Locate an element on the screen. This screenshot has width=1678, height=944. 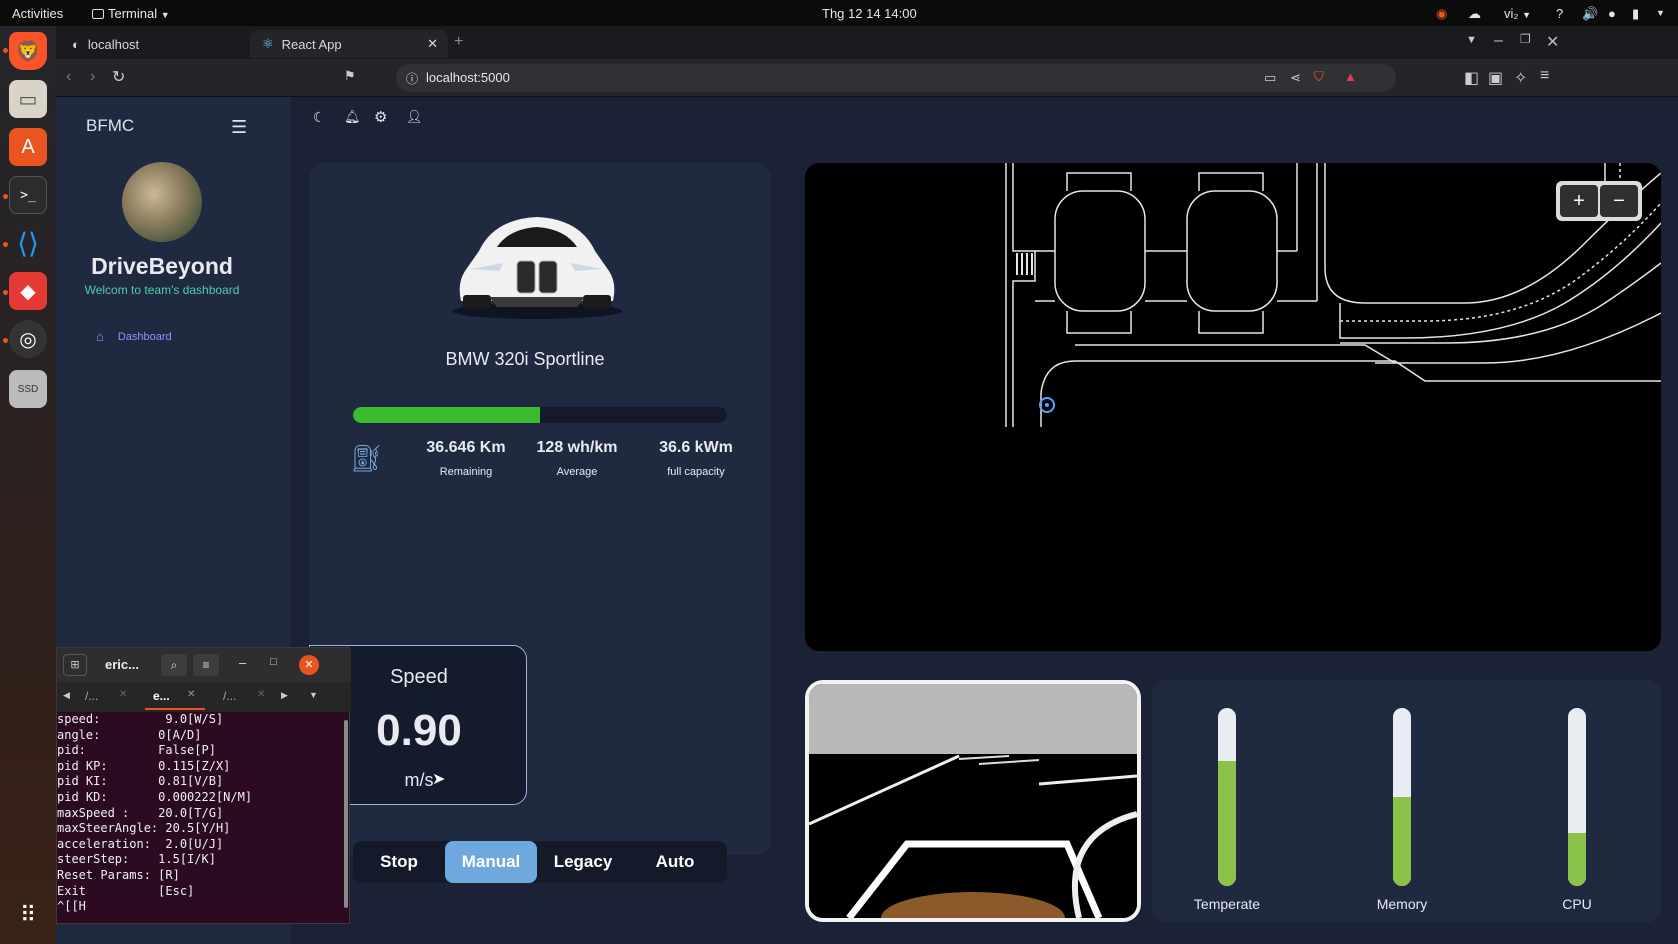
terminal-line: pid KP: 0.115[Z/X] is located at coordinates (144, 765).